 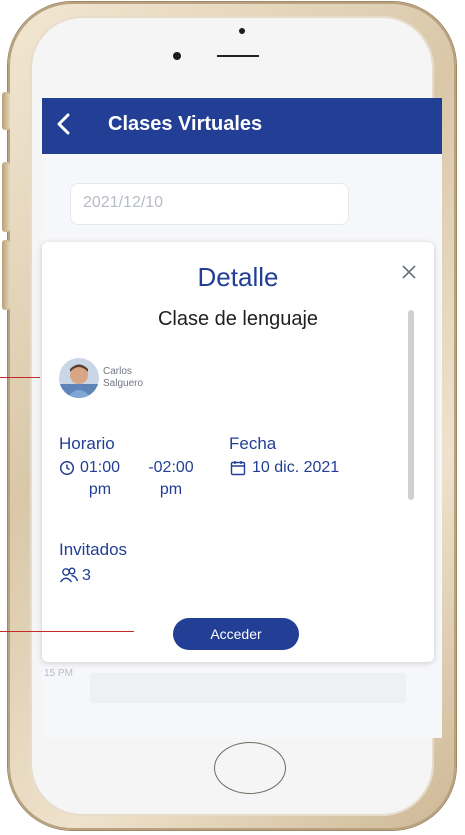 I want to click on proximity-sensor, so click(x=242, y=31).